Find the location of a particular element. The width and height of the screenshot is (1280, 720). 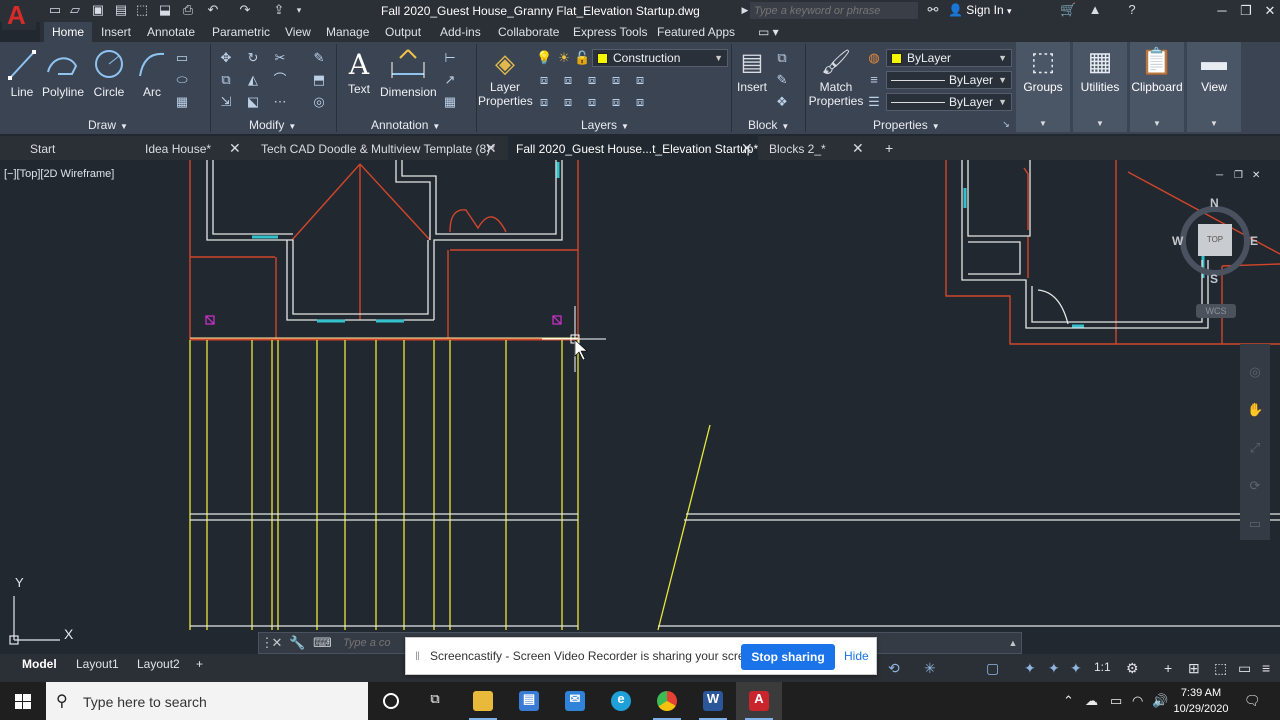

notifications-icon: 🗨 is located at coordinates (1252, 701).